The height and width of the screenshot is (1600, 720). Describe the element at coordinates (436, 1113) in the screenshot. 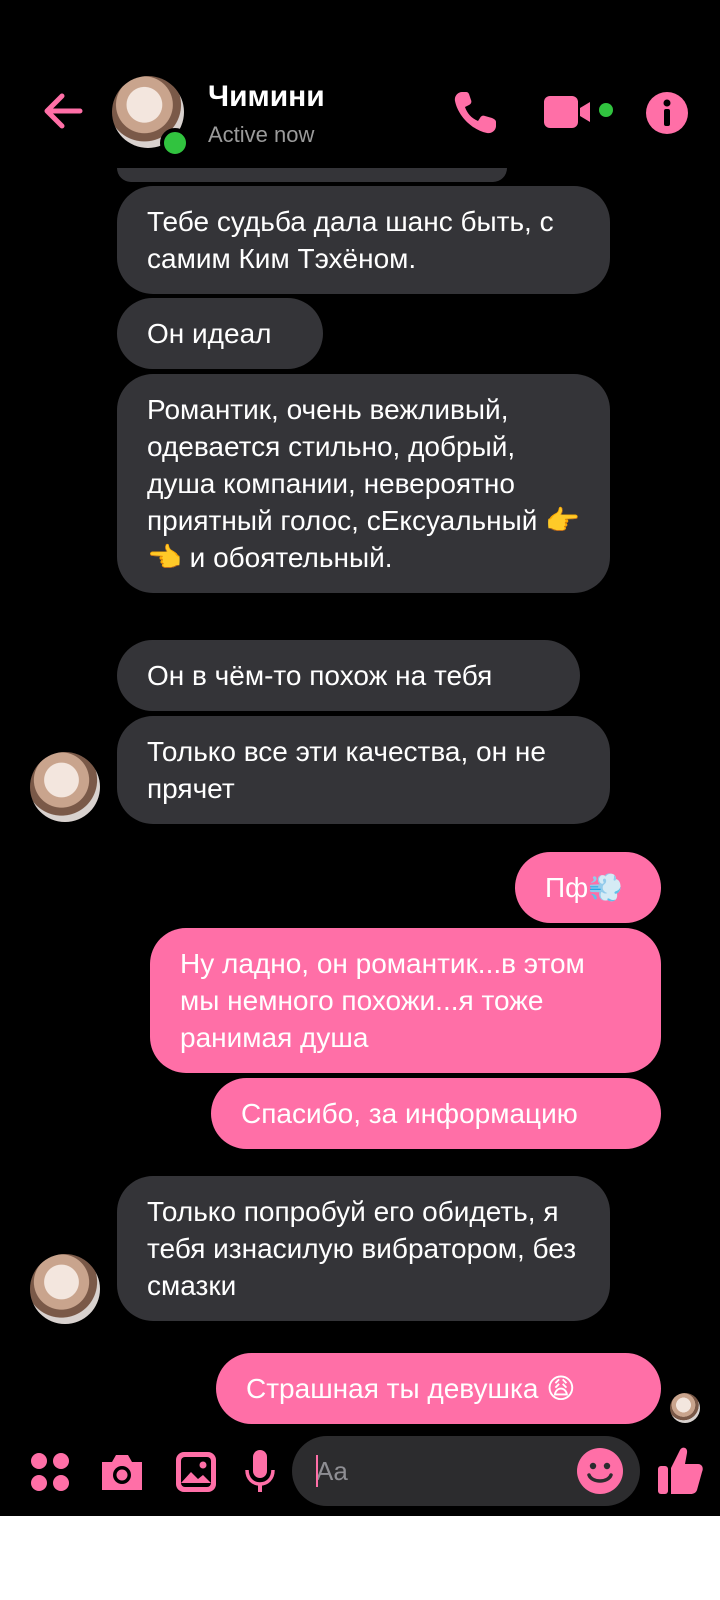

I see `message-bubble-outgoing: Спасибо, за информацию` at that location.